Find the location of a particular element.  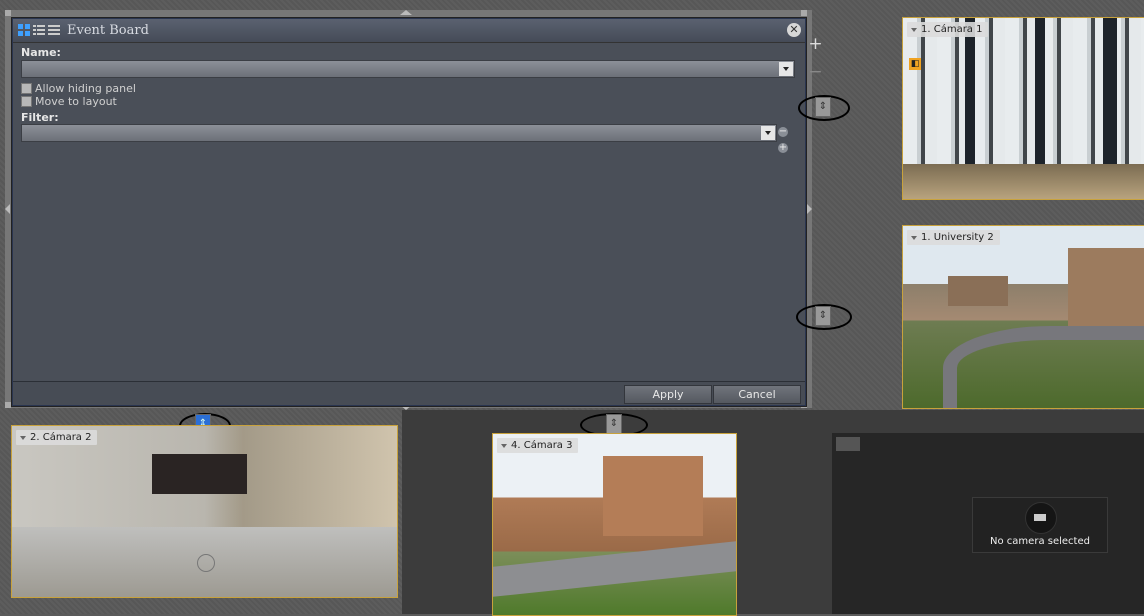

move-to-layout-label: Move to layout is located at coordinates (76, 101).